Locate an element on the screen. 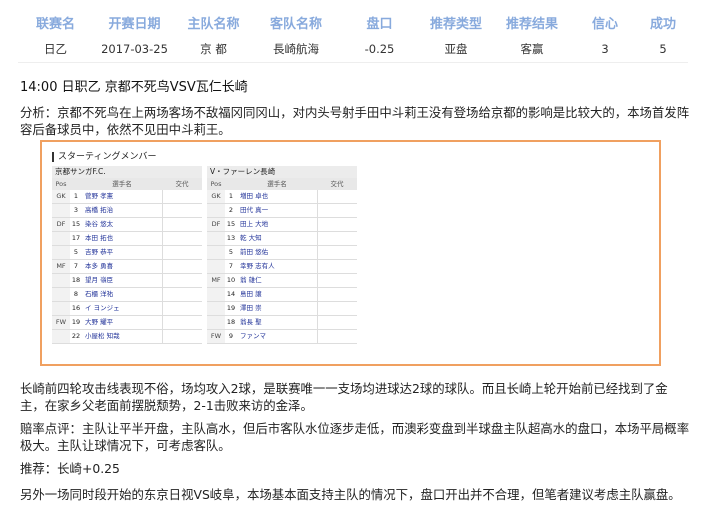 This screenshot has height=527, width=703. summary-header-cell: 成功 is located at coordinates (662, 24).